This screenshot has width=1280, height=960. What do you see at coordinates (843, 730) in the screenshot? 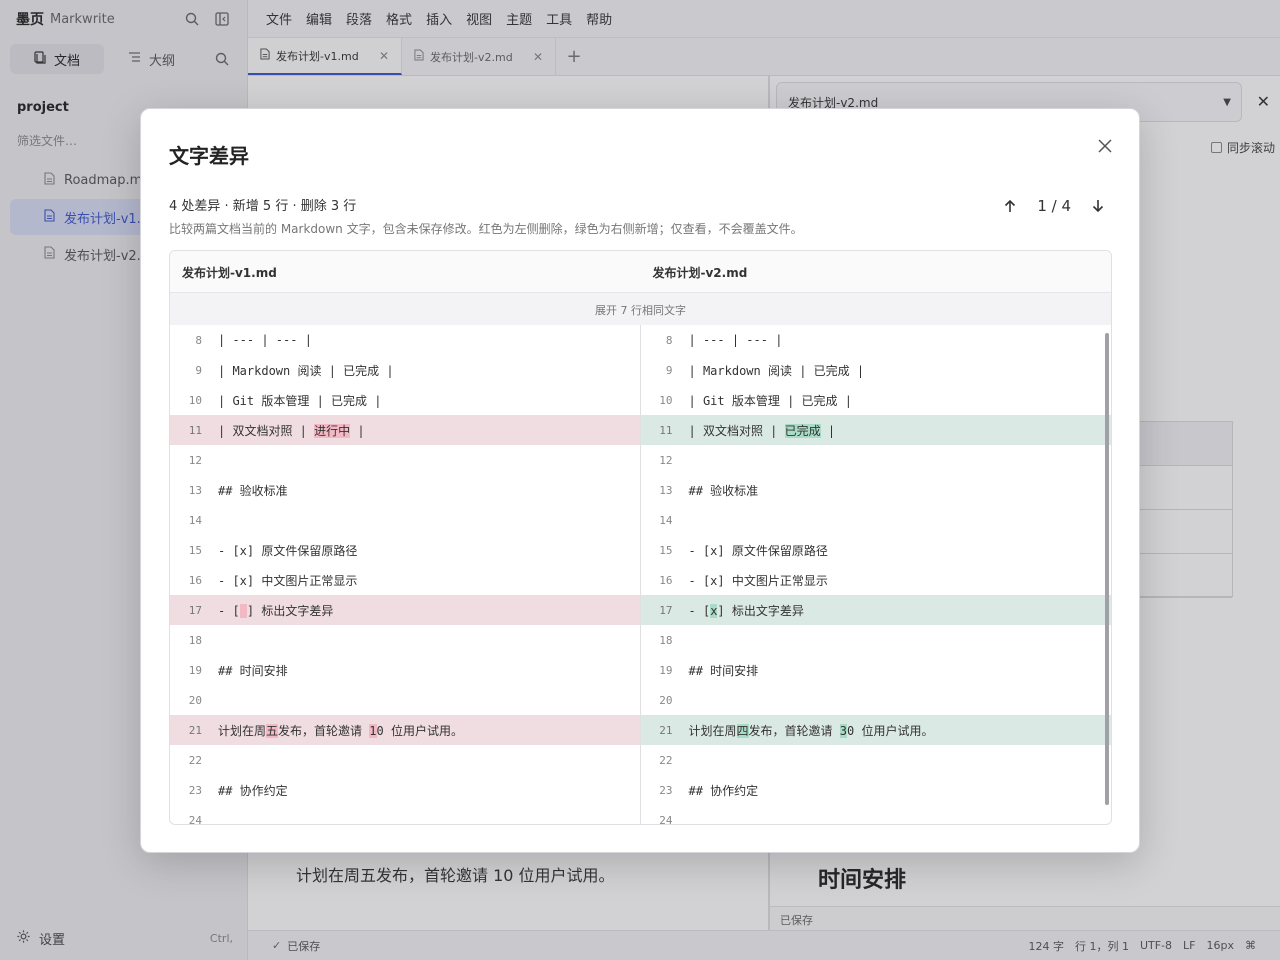
I see `added-text: 3` at bounding box center [843, 730].